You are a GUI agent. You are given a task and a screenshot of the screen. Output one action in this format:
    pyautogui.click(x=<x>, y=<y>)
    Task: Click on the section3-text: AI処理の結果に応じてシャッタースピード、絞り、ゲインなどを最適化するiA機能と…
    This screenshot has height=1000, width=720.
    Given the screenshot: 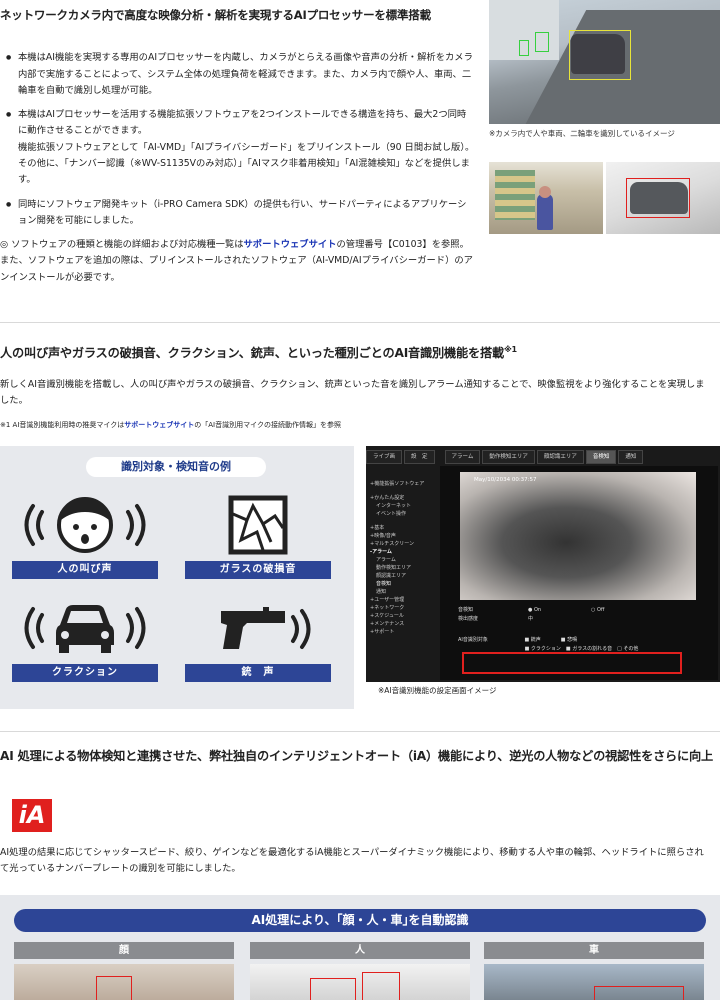 What is the action you would take?
    pyautogui.click(x=352, y=861)
    